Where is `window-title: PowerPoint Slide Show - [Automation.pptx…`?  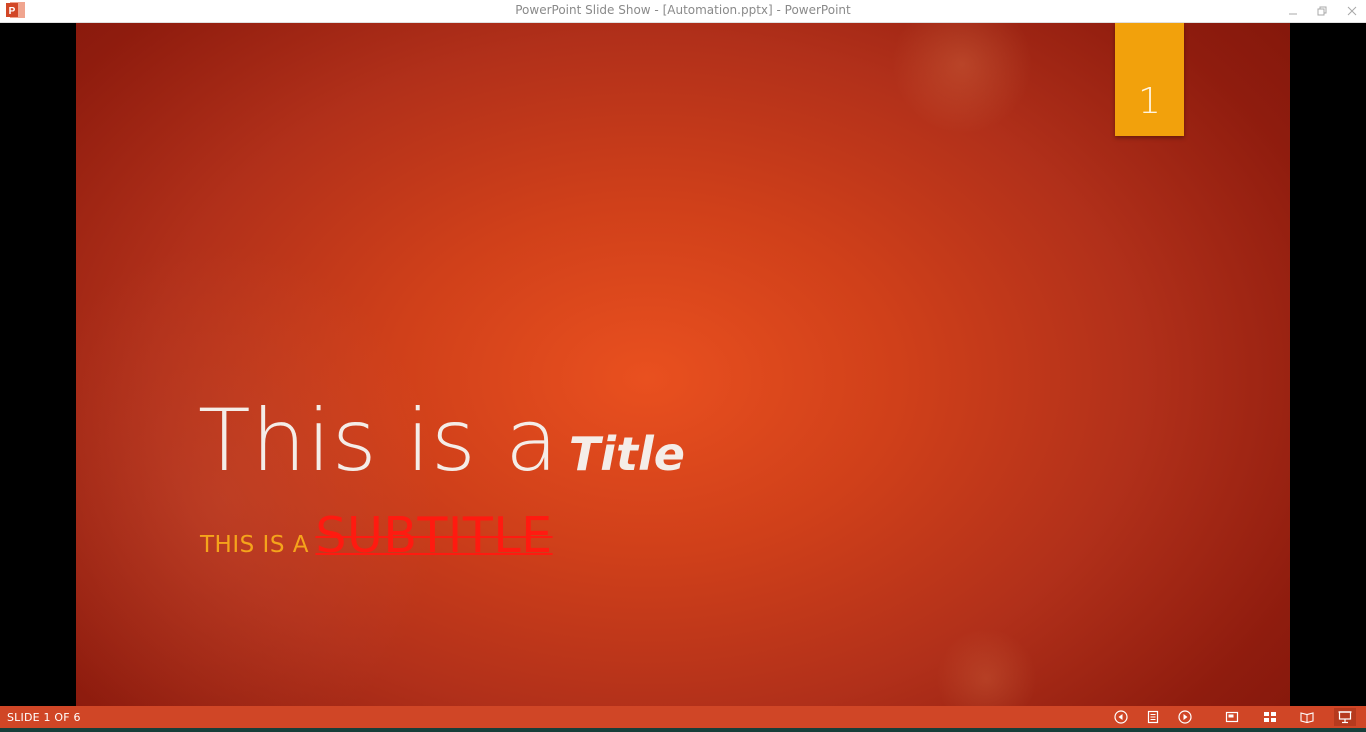 window-title: PowerPoint Slide Show - [Automation.pptx… is located at coordinates (683, 10).